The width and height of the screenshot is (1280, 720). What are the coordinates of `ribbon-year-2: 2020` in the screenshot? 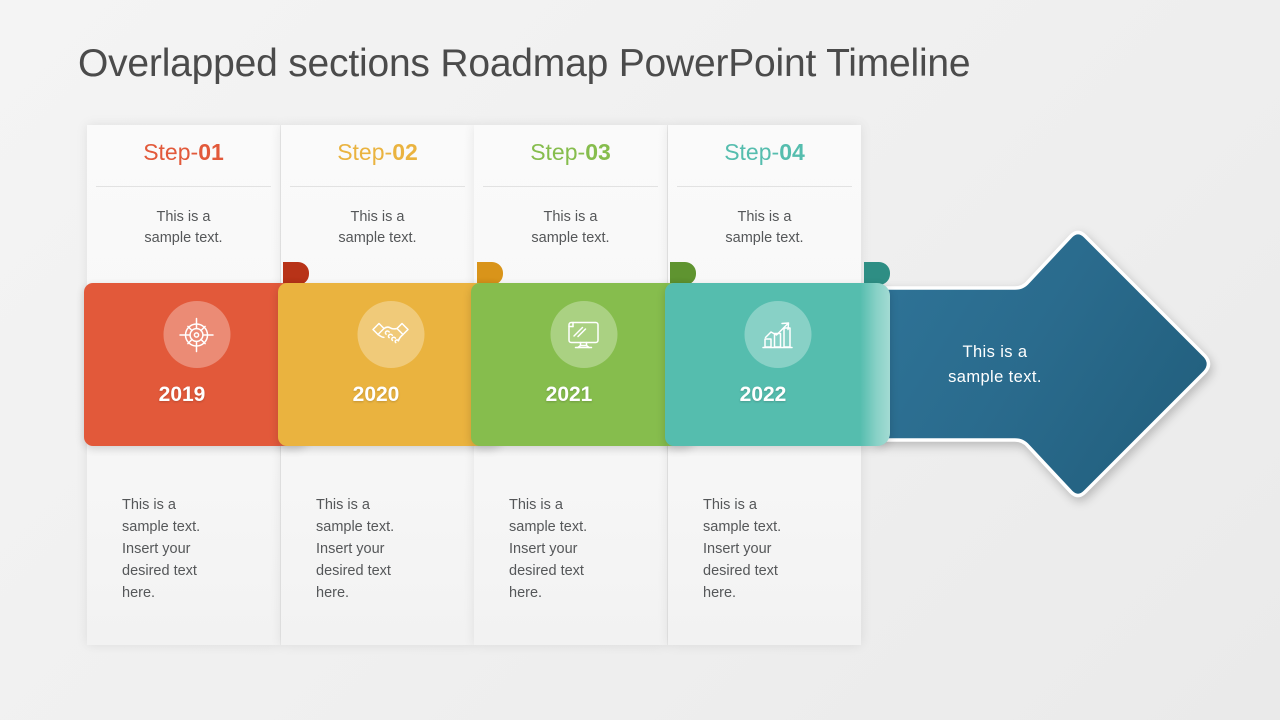 It's located at (376, 394).